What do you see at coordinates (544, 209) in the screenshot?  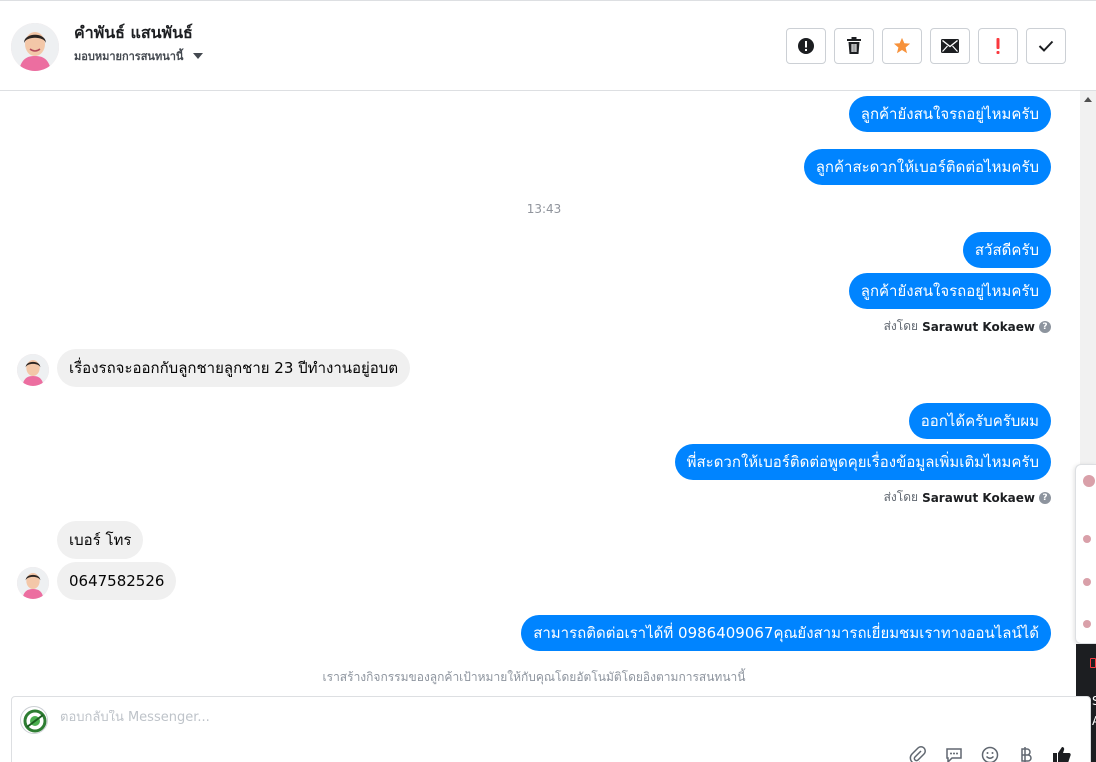 I see `message-timestamp: 13:43` at bounding box center [544, 209].